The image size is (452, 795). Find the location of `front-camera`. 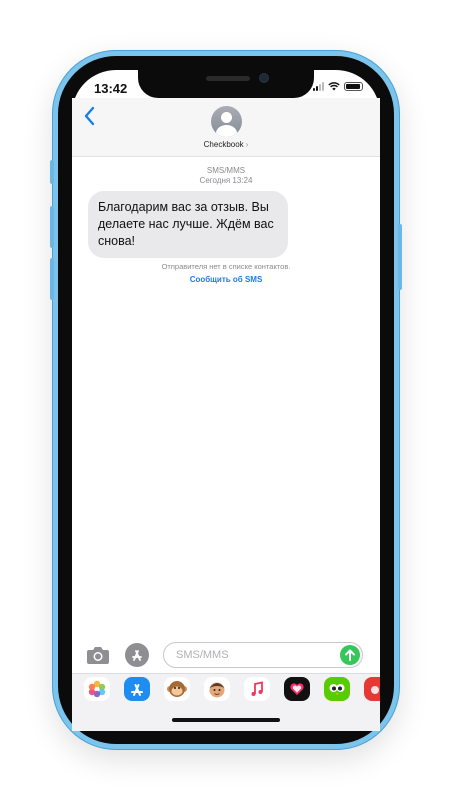

front-camera is located at coordinates (264, 78).